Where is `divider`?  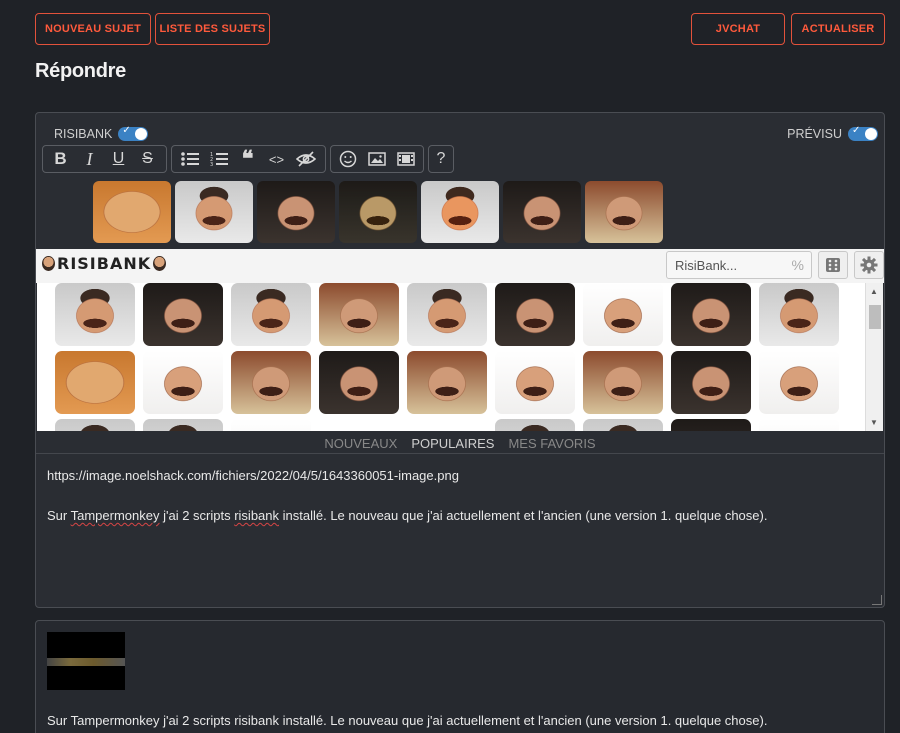 divider is located at coordinates (460, 453).